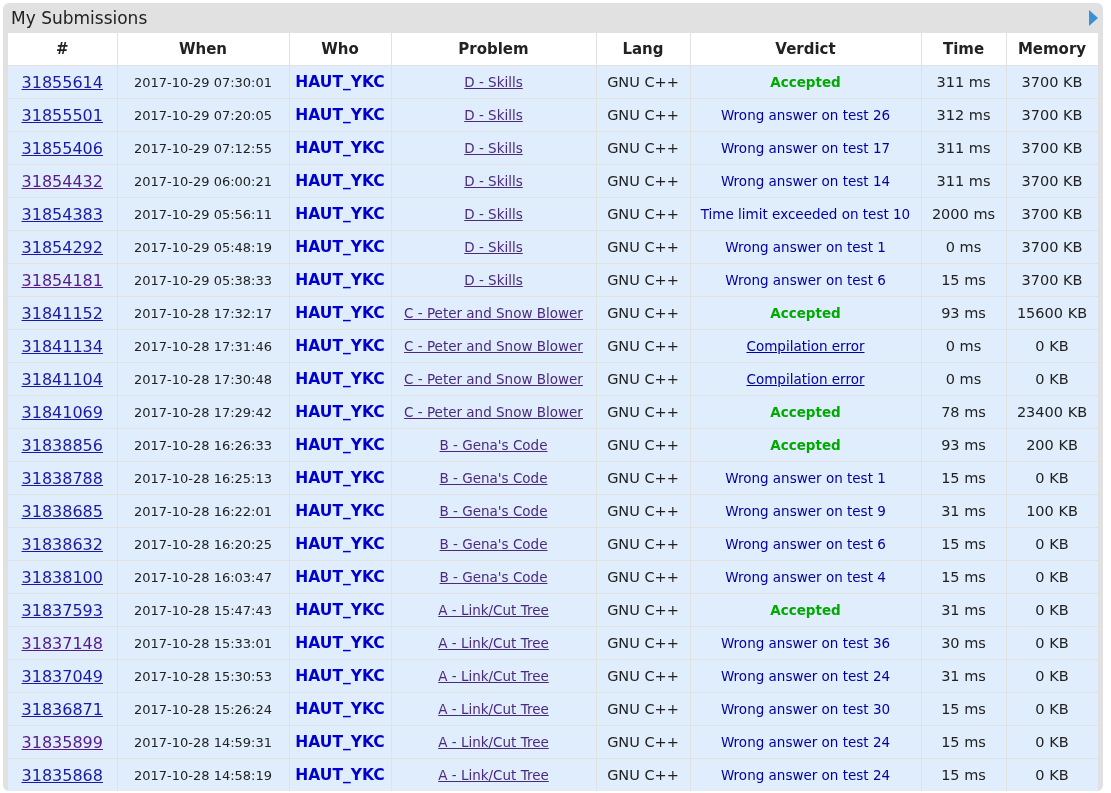 Image resolution: width=1111 pixels, height=793 pixels. Describe the element at coordinates (203, 280) in the screenshot. I see `date-text: 2017-10-29 05:38:33` at that location.